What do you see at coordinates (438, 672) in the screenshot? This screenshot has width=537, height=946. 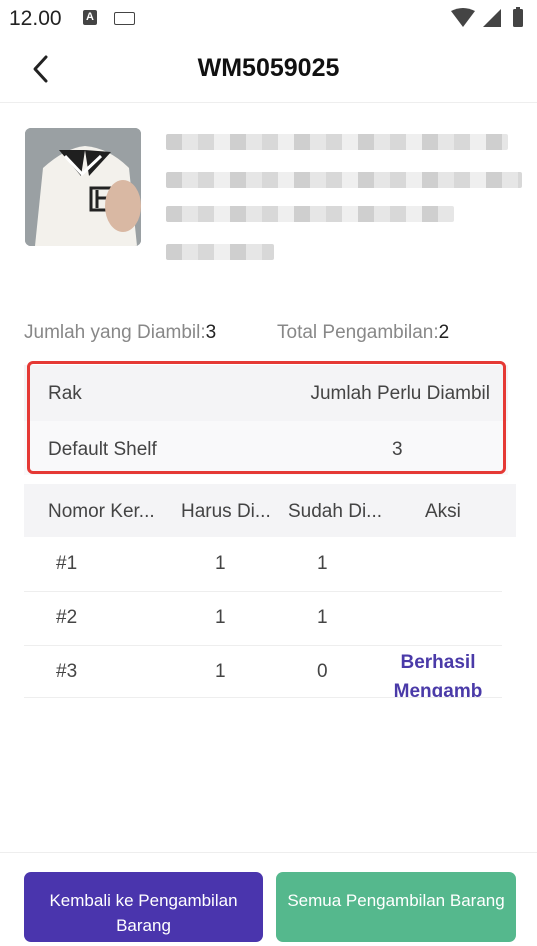 I see `pick-success-action: Berhasil Mengamb` at bounding box center [438, 672].